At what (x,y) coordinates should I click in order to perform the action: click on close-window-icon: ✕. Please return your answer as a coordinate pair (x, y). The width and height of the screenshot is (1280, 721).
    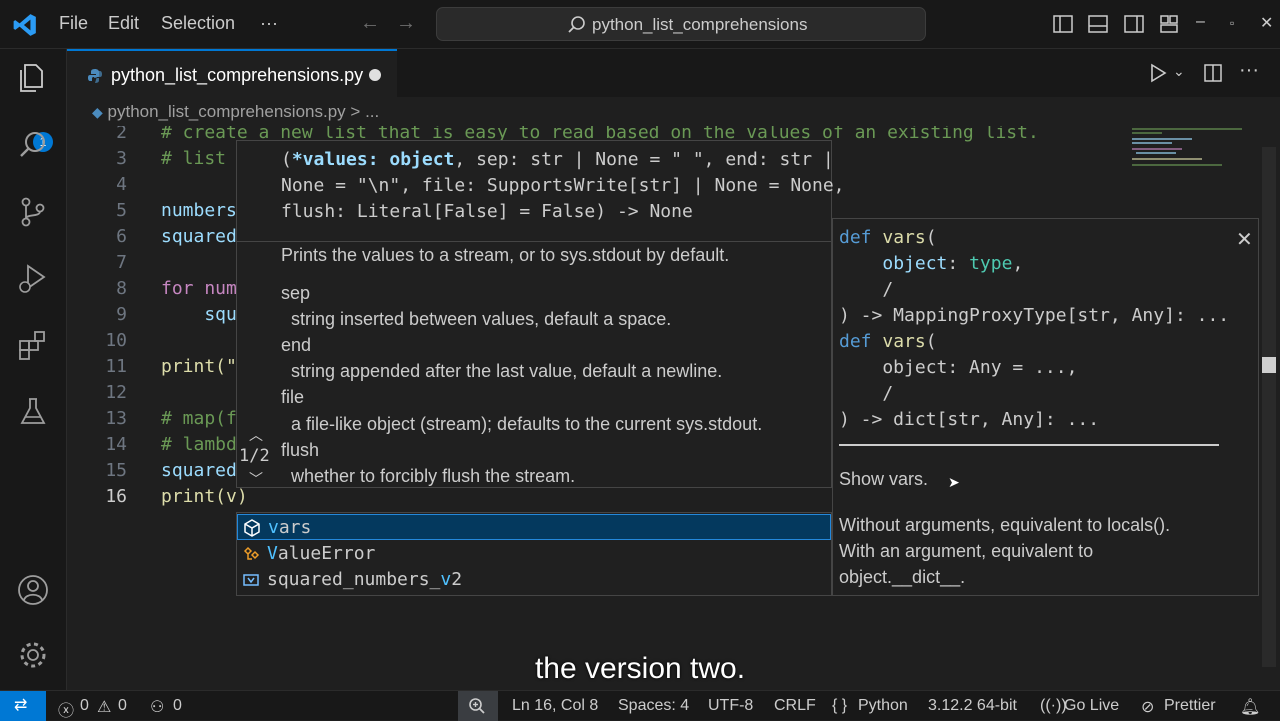
    Looking at the image, I should click on (1266, 23).